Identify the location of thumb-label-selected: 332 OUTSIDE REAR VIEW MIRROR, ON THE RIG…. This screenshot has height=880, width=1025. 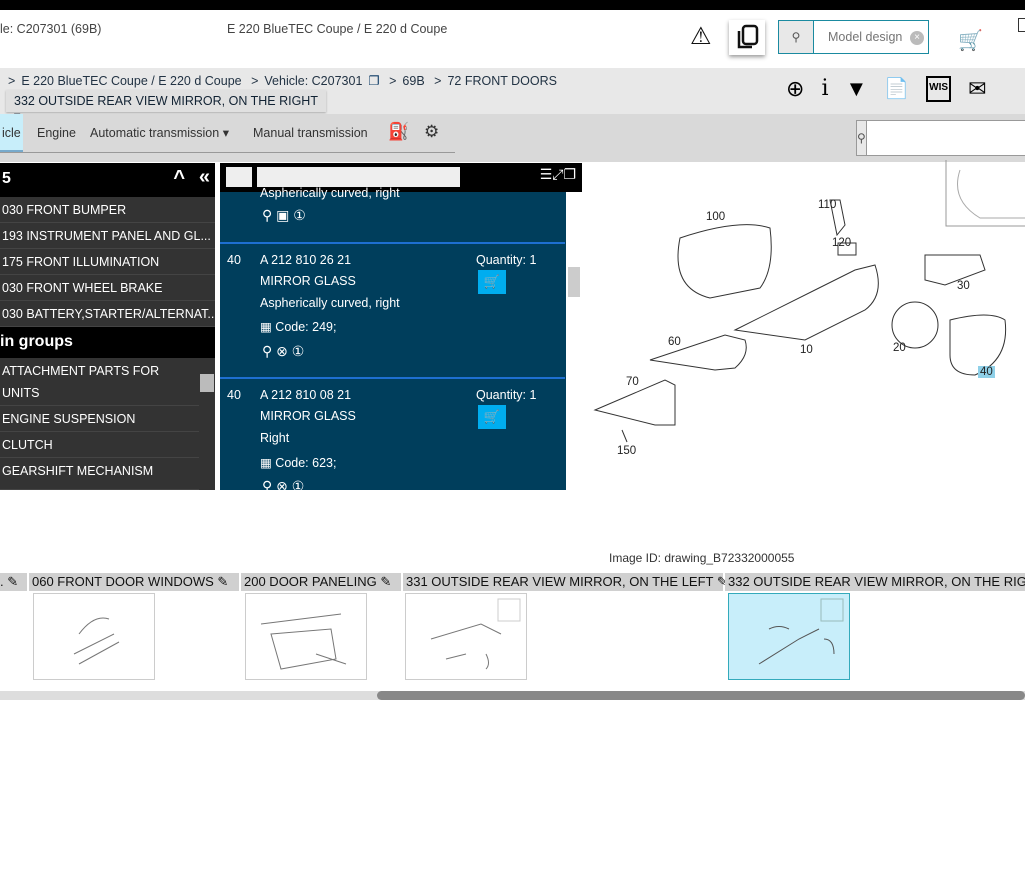
(875, 582).